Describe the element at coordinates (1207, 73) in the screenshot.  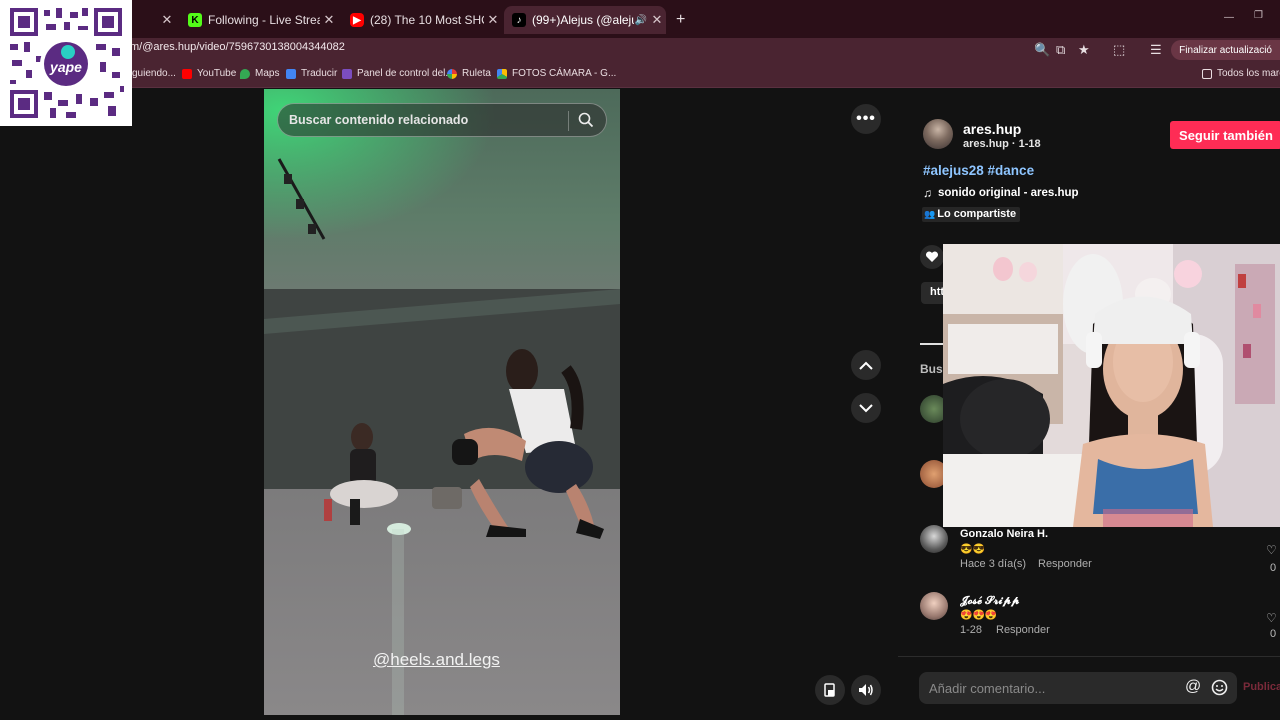
I see `folder-icon` at that location.